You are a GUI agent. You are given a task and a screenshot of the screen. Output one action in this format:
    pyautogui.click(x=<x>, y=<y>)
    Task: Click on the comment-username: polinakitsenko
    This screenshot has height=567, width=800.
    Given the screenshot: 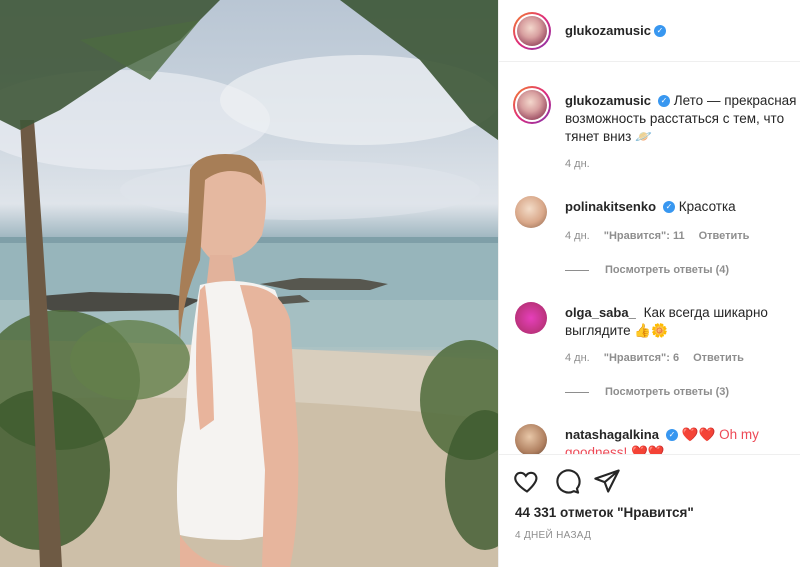 What is the action you would take?
    pyautogui.click(x=610, y=206)
    